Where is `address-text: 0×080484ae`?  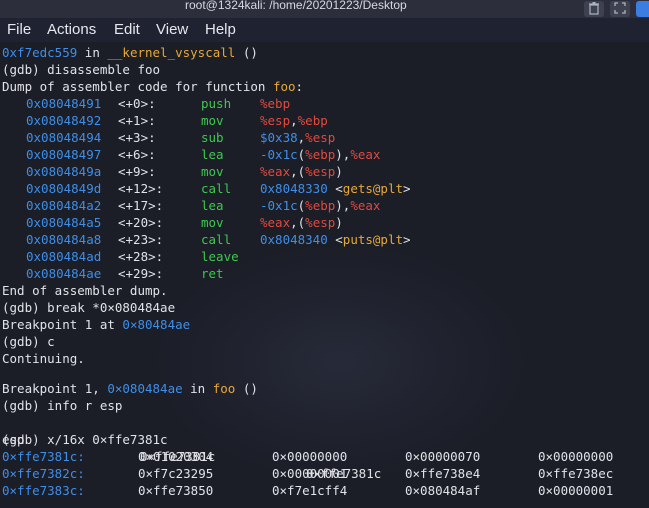 address-text: 0×080484ae is located at coordinates (145, 388).